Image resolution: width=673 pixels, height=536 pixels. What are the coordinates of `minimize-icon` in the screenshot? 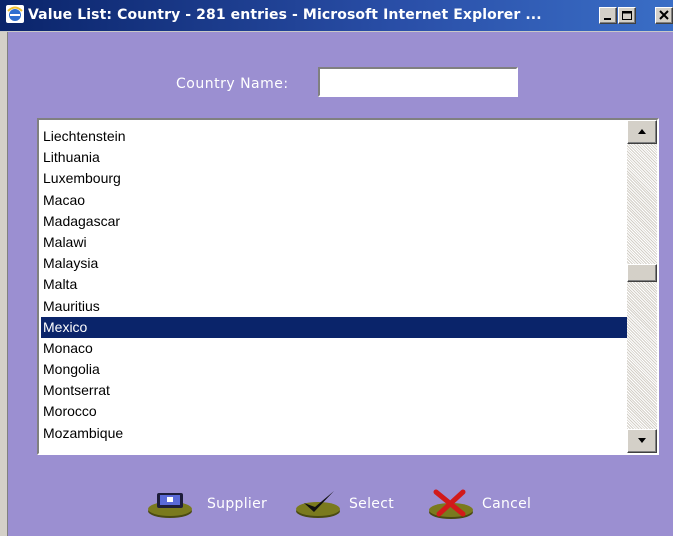 It's located at (607, 19).